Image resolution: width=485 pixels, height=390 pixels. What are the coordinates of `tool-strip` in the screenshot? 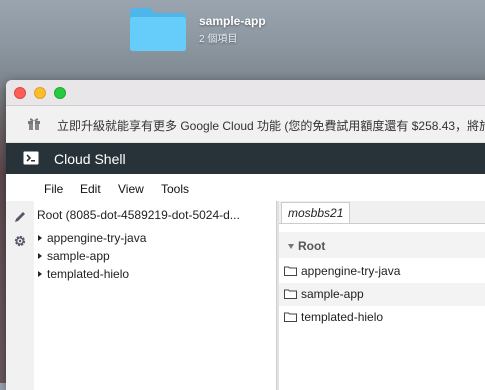 It's located at (20, 295).